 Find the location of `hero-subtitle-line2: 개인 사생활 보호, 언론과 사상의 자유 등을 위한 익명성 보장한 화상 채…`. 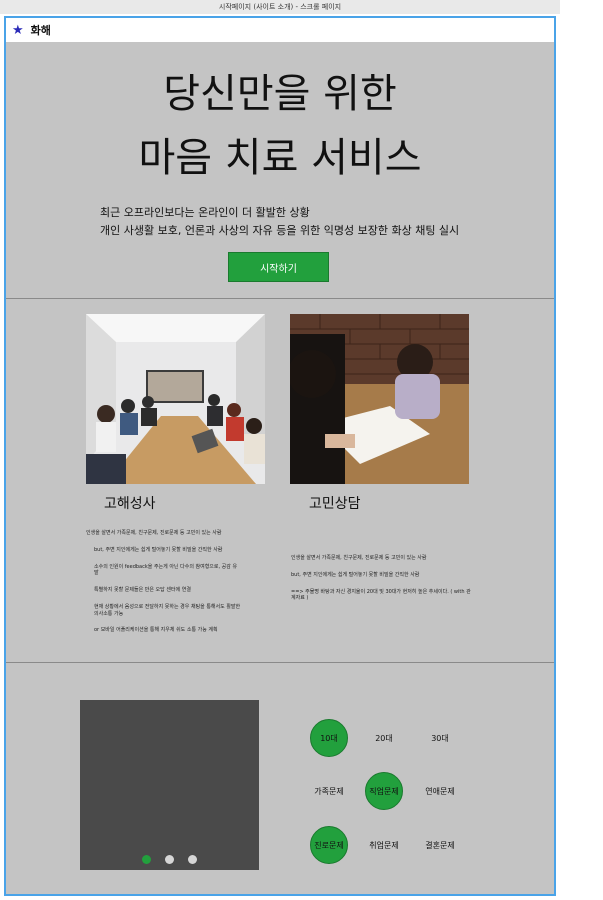

hero-subtitle-line2: 개인 사생활 보호, 언론과 사상의 자유 등을 위한 익명성 보장한 화상 채… is located at coordinates (280, 230).